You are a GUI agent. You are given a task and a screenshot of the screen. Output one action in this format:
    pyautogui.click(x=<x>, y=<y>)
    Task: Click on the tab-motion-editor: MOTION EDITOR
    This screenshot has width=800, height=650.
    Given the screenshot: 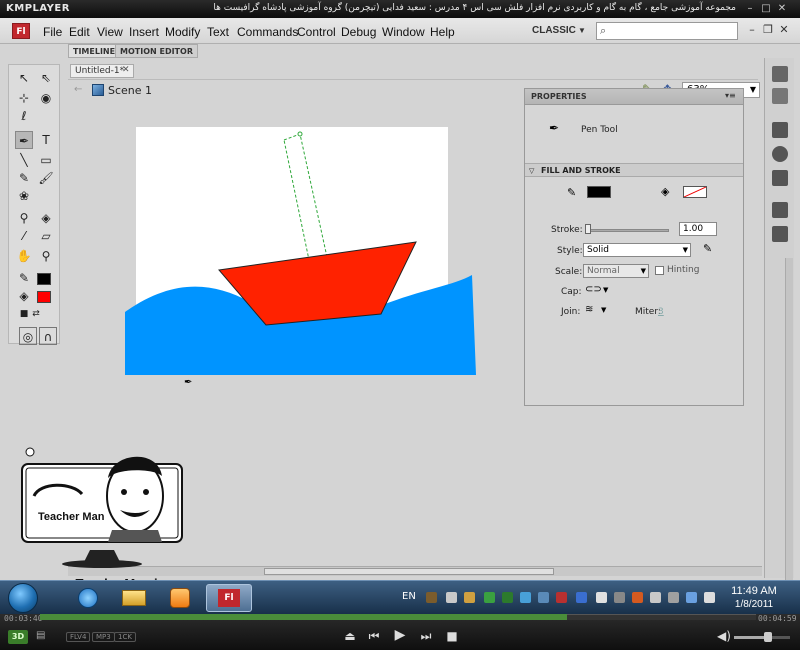 What is the action you would take?
    pyautogui.click(x=156, y=51)
    